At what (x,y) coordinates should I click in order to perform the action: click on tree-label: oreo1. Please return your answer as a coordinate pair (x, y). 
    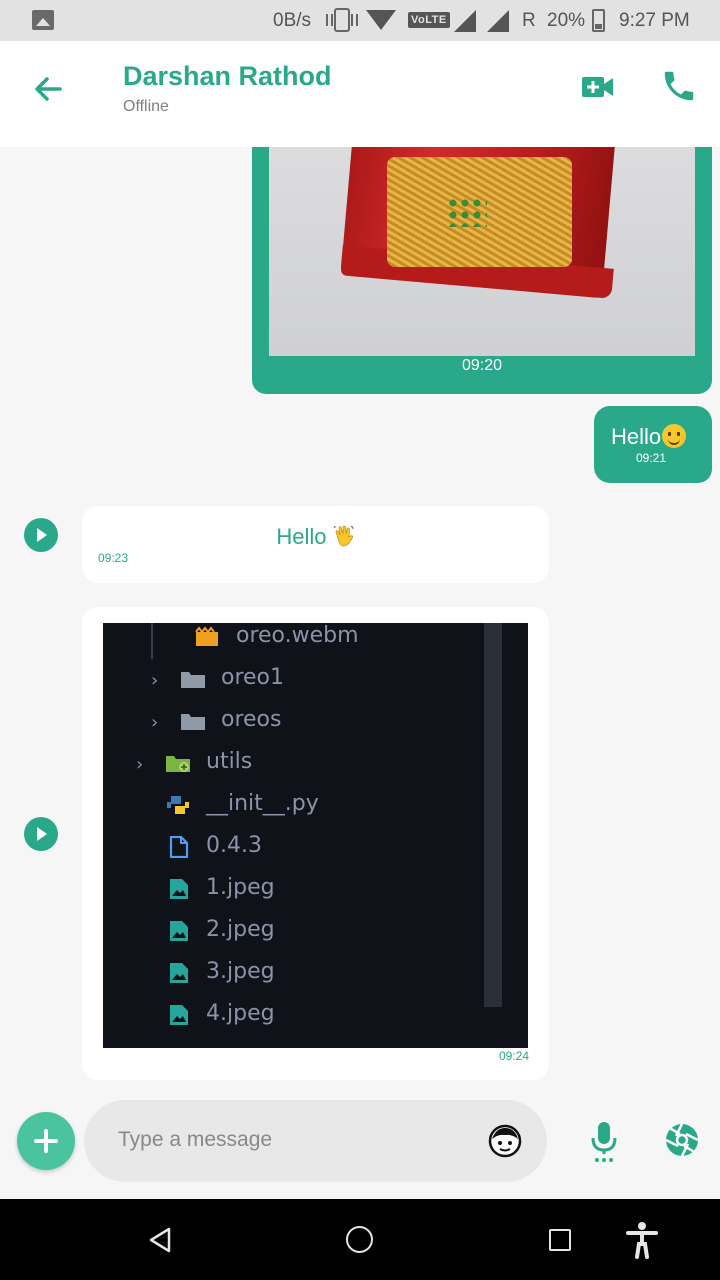
    Looking at the image, I should click on (253, 677).